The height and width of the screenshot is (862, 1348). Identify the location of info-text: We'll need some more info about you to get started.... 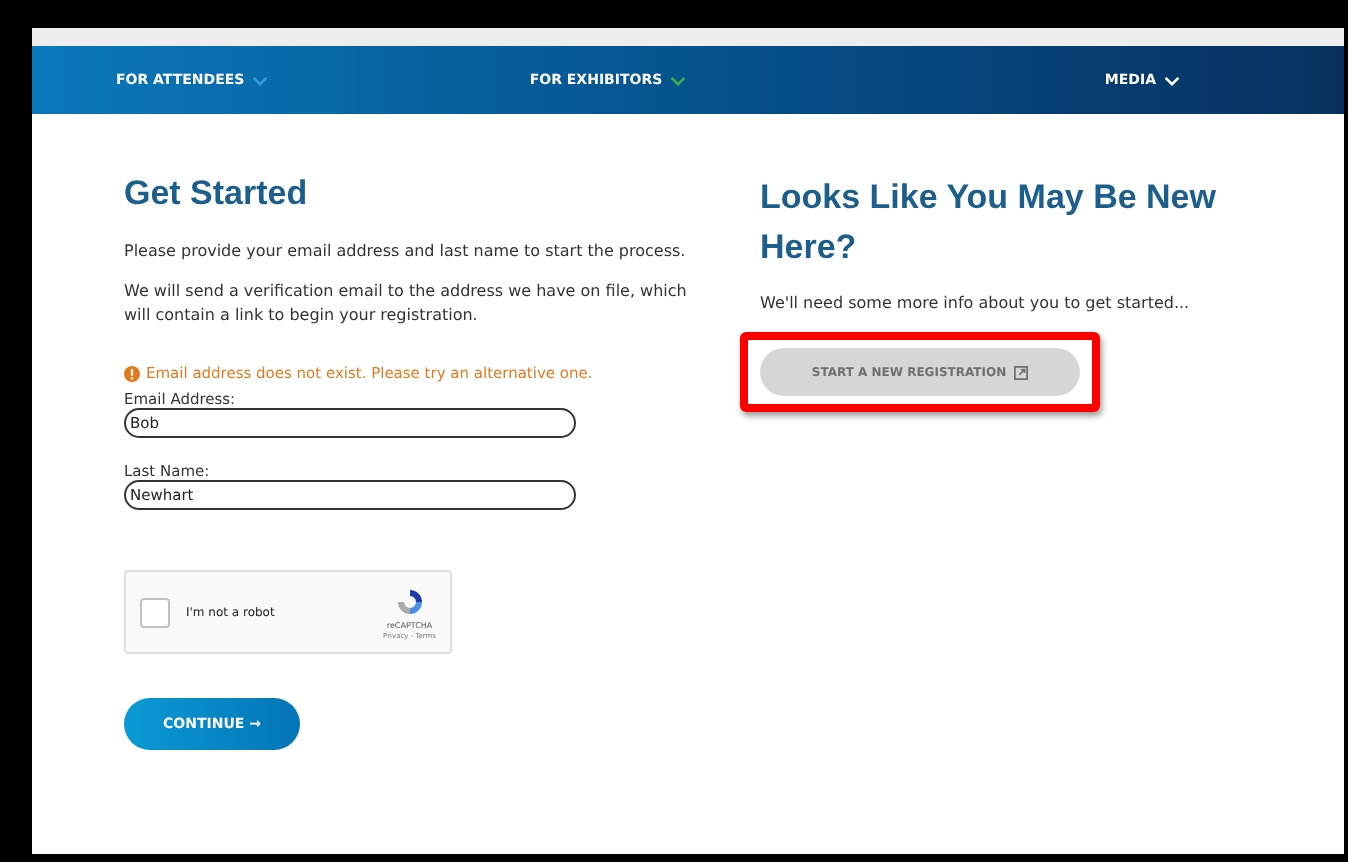
(976, 304).